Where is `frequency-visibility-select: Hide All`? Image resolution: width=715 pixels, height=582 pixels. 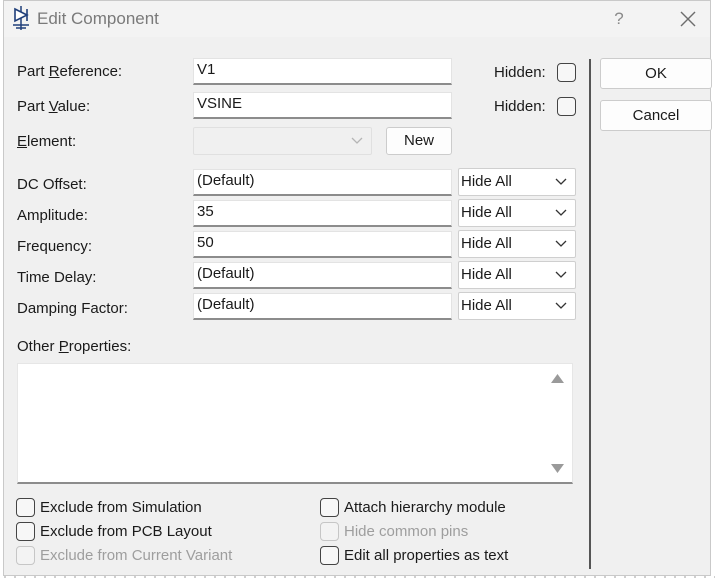
frequency-visibility-select: Hide All is located at coordinates (517, 244).